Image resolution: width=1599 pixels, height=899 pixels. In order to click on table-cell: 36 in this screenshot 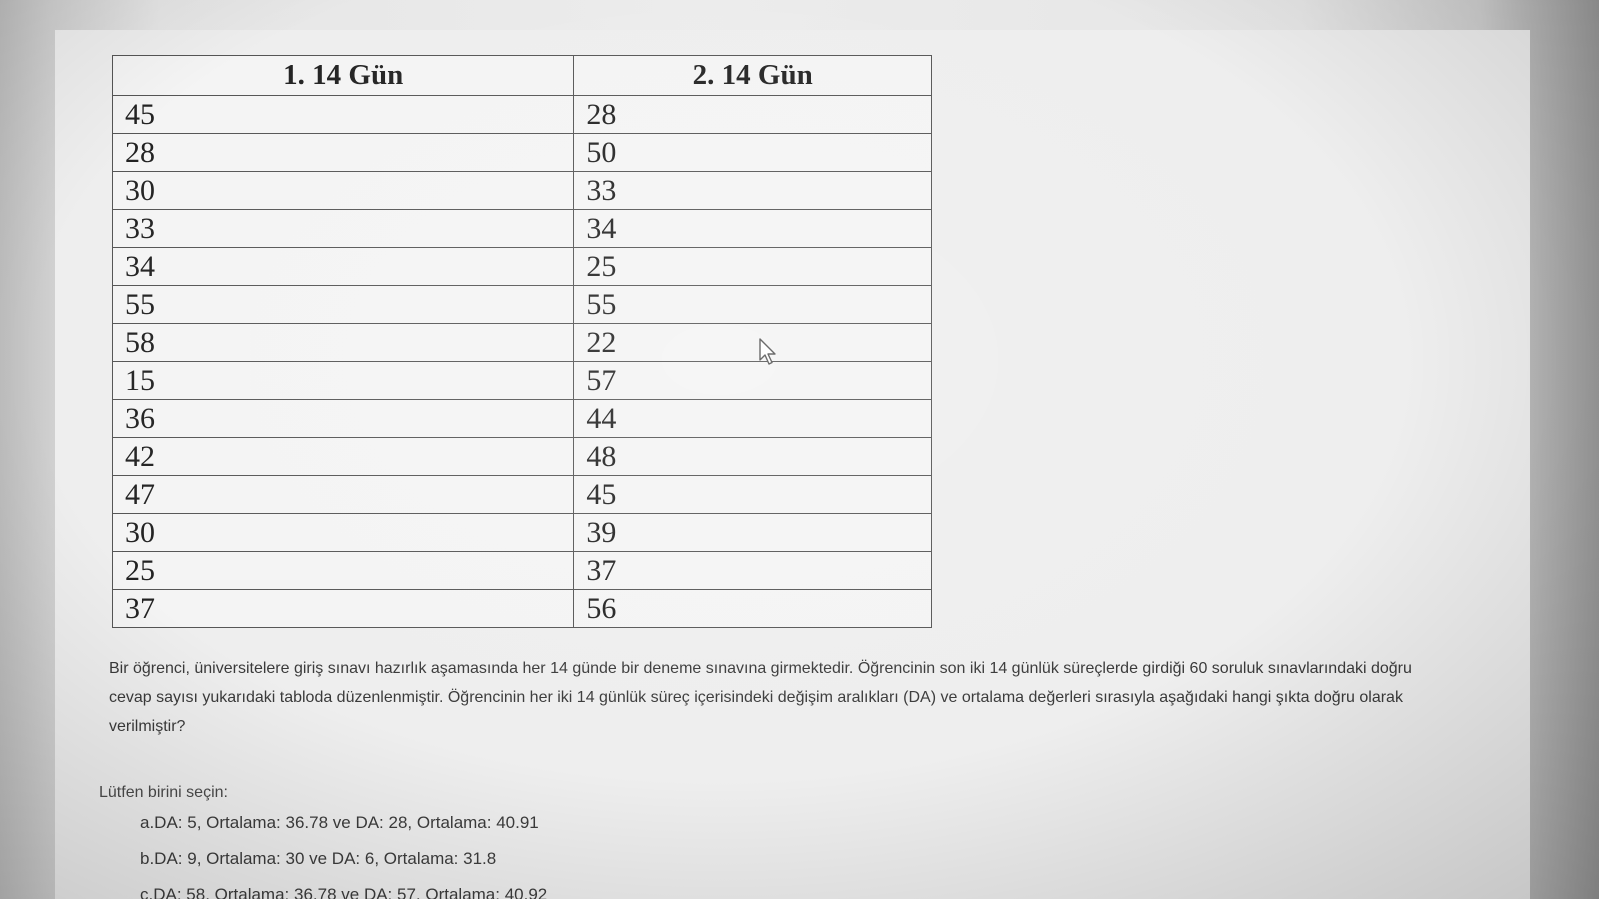, I will do `click(343, 418)`.